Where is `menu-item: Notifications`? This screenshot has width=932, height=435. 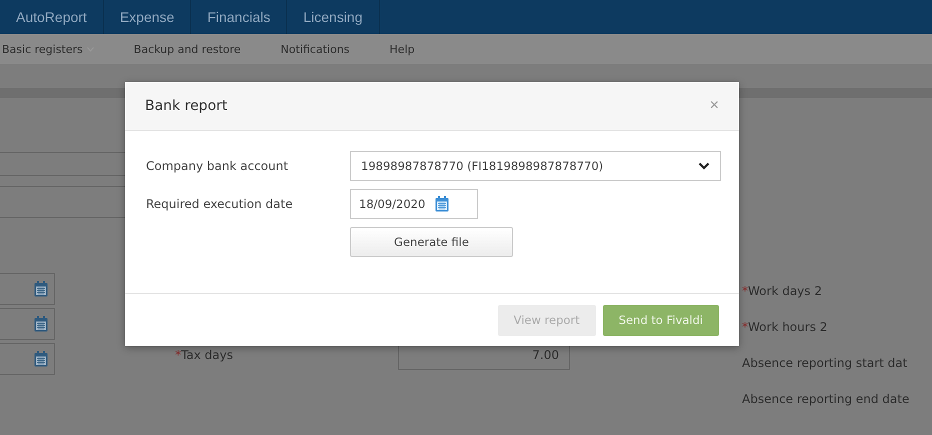
menu-item: Notifications is located at coordinates (313, 49).